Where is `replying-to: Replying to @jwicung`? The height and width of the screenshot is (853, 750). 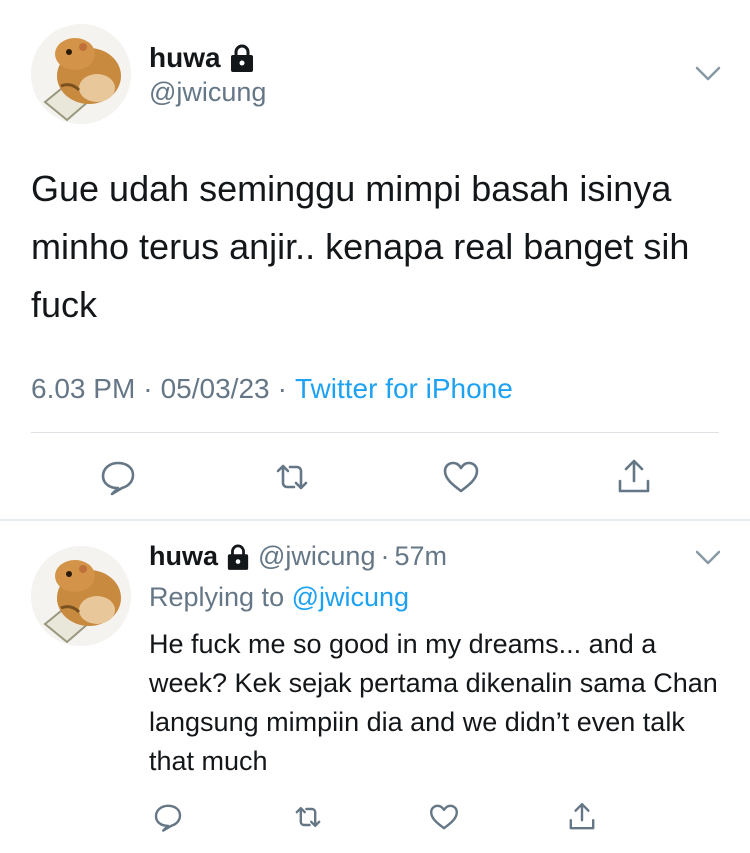 replying-to: Replying to @jwicung is located at coordinates (279, 597).